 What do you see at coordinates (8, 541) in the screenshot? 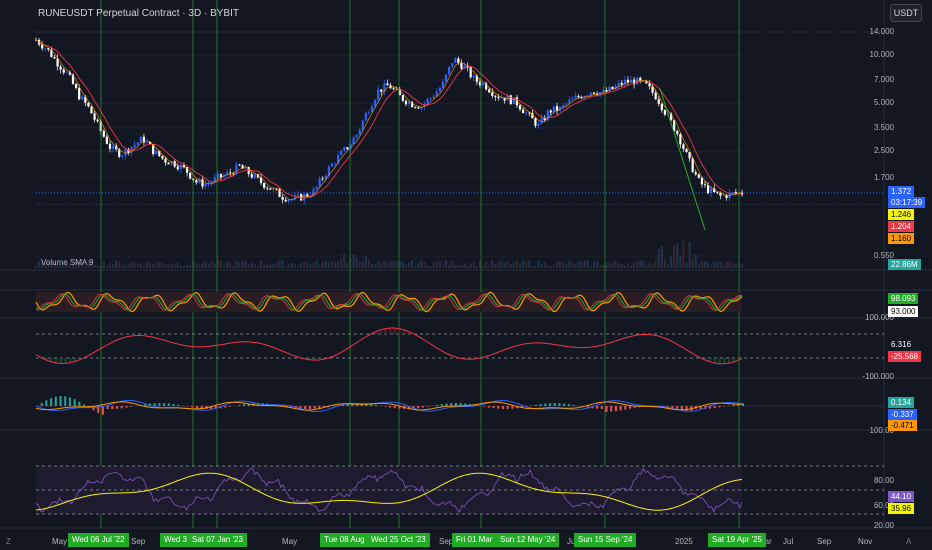
I see `zoom-icon: Z` at bounding box center [8, 541].